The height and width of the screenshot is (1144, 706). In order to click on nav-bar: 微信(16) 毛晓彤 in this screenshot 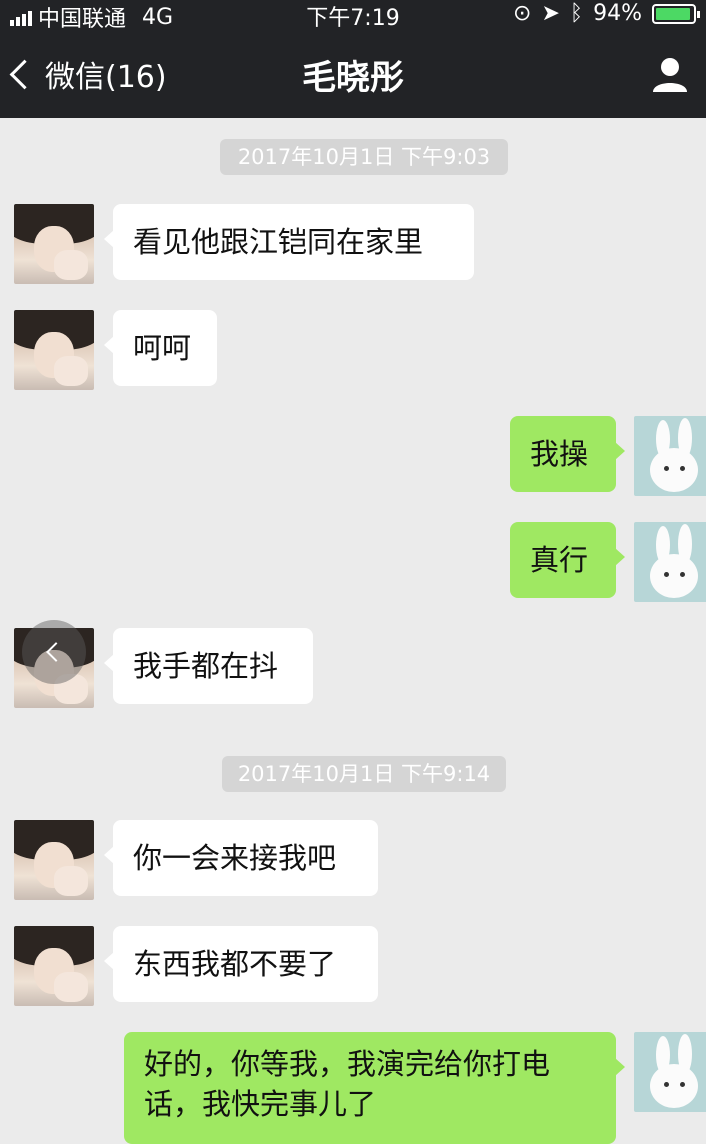, I will do `click(353, 76)`.